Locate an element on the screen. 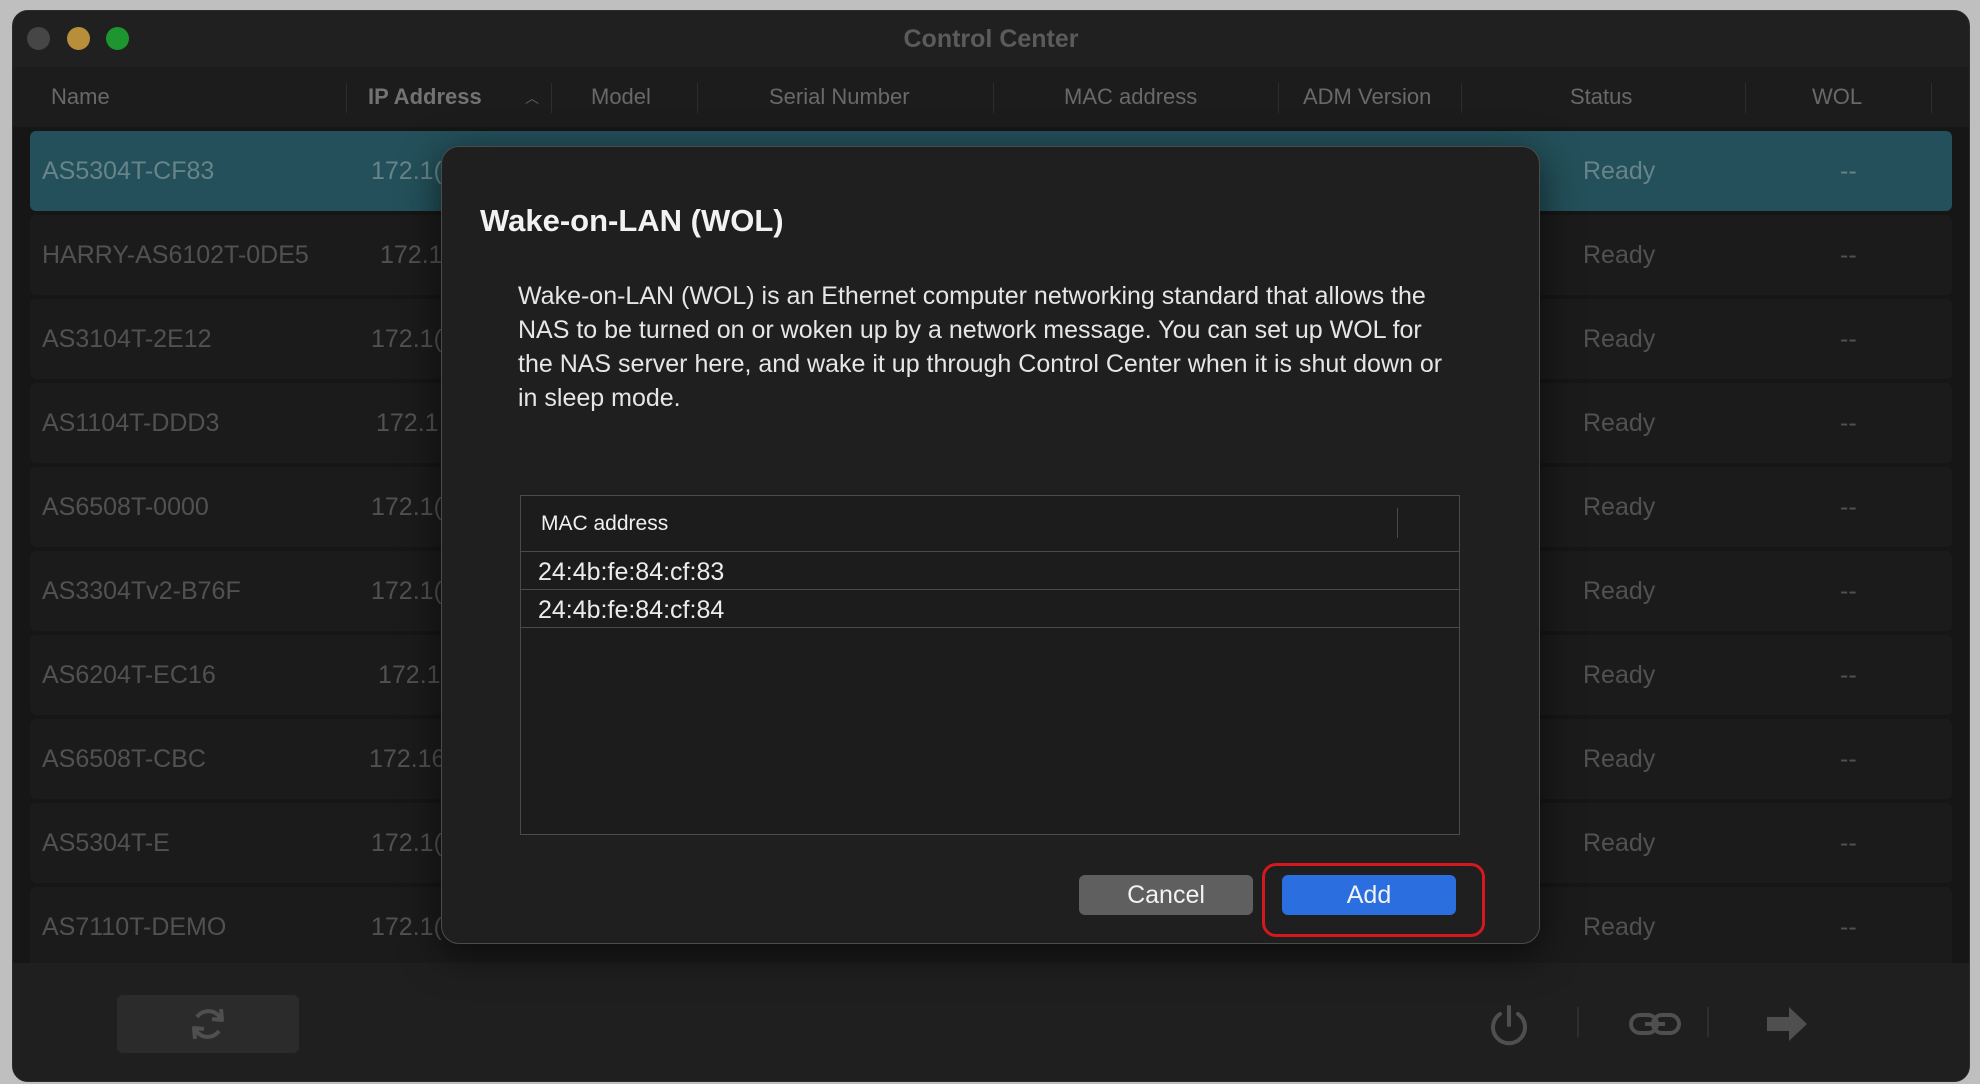 The height and width of the screenshot is (1084, 1980). dialog-title: Wake-on-LAN (WOL) is located at coordinates (632, 220).